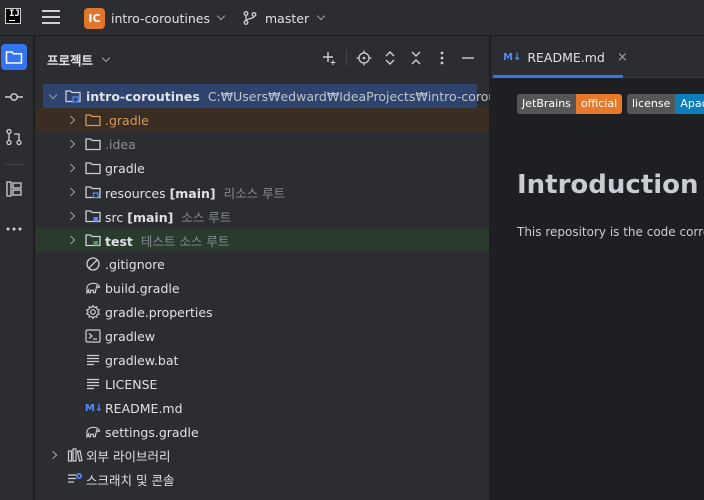 The height and width of the screenshot is (500, 704). I want to click on tree-item-readme: M↓ README.md, so click(262, 408).